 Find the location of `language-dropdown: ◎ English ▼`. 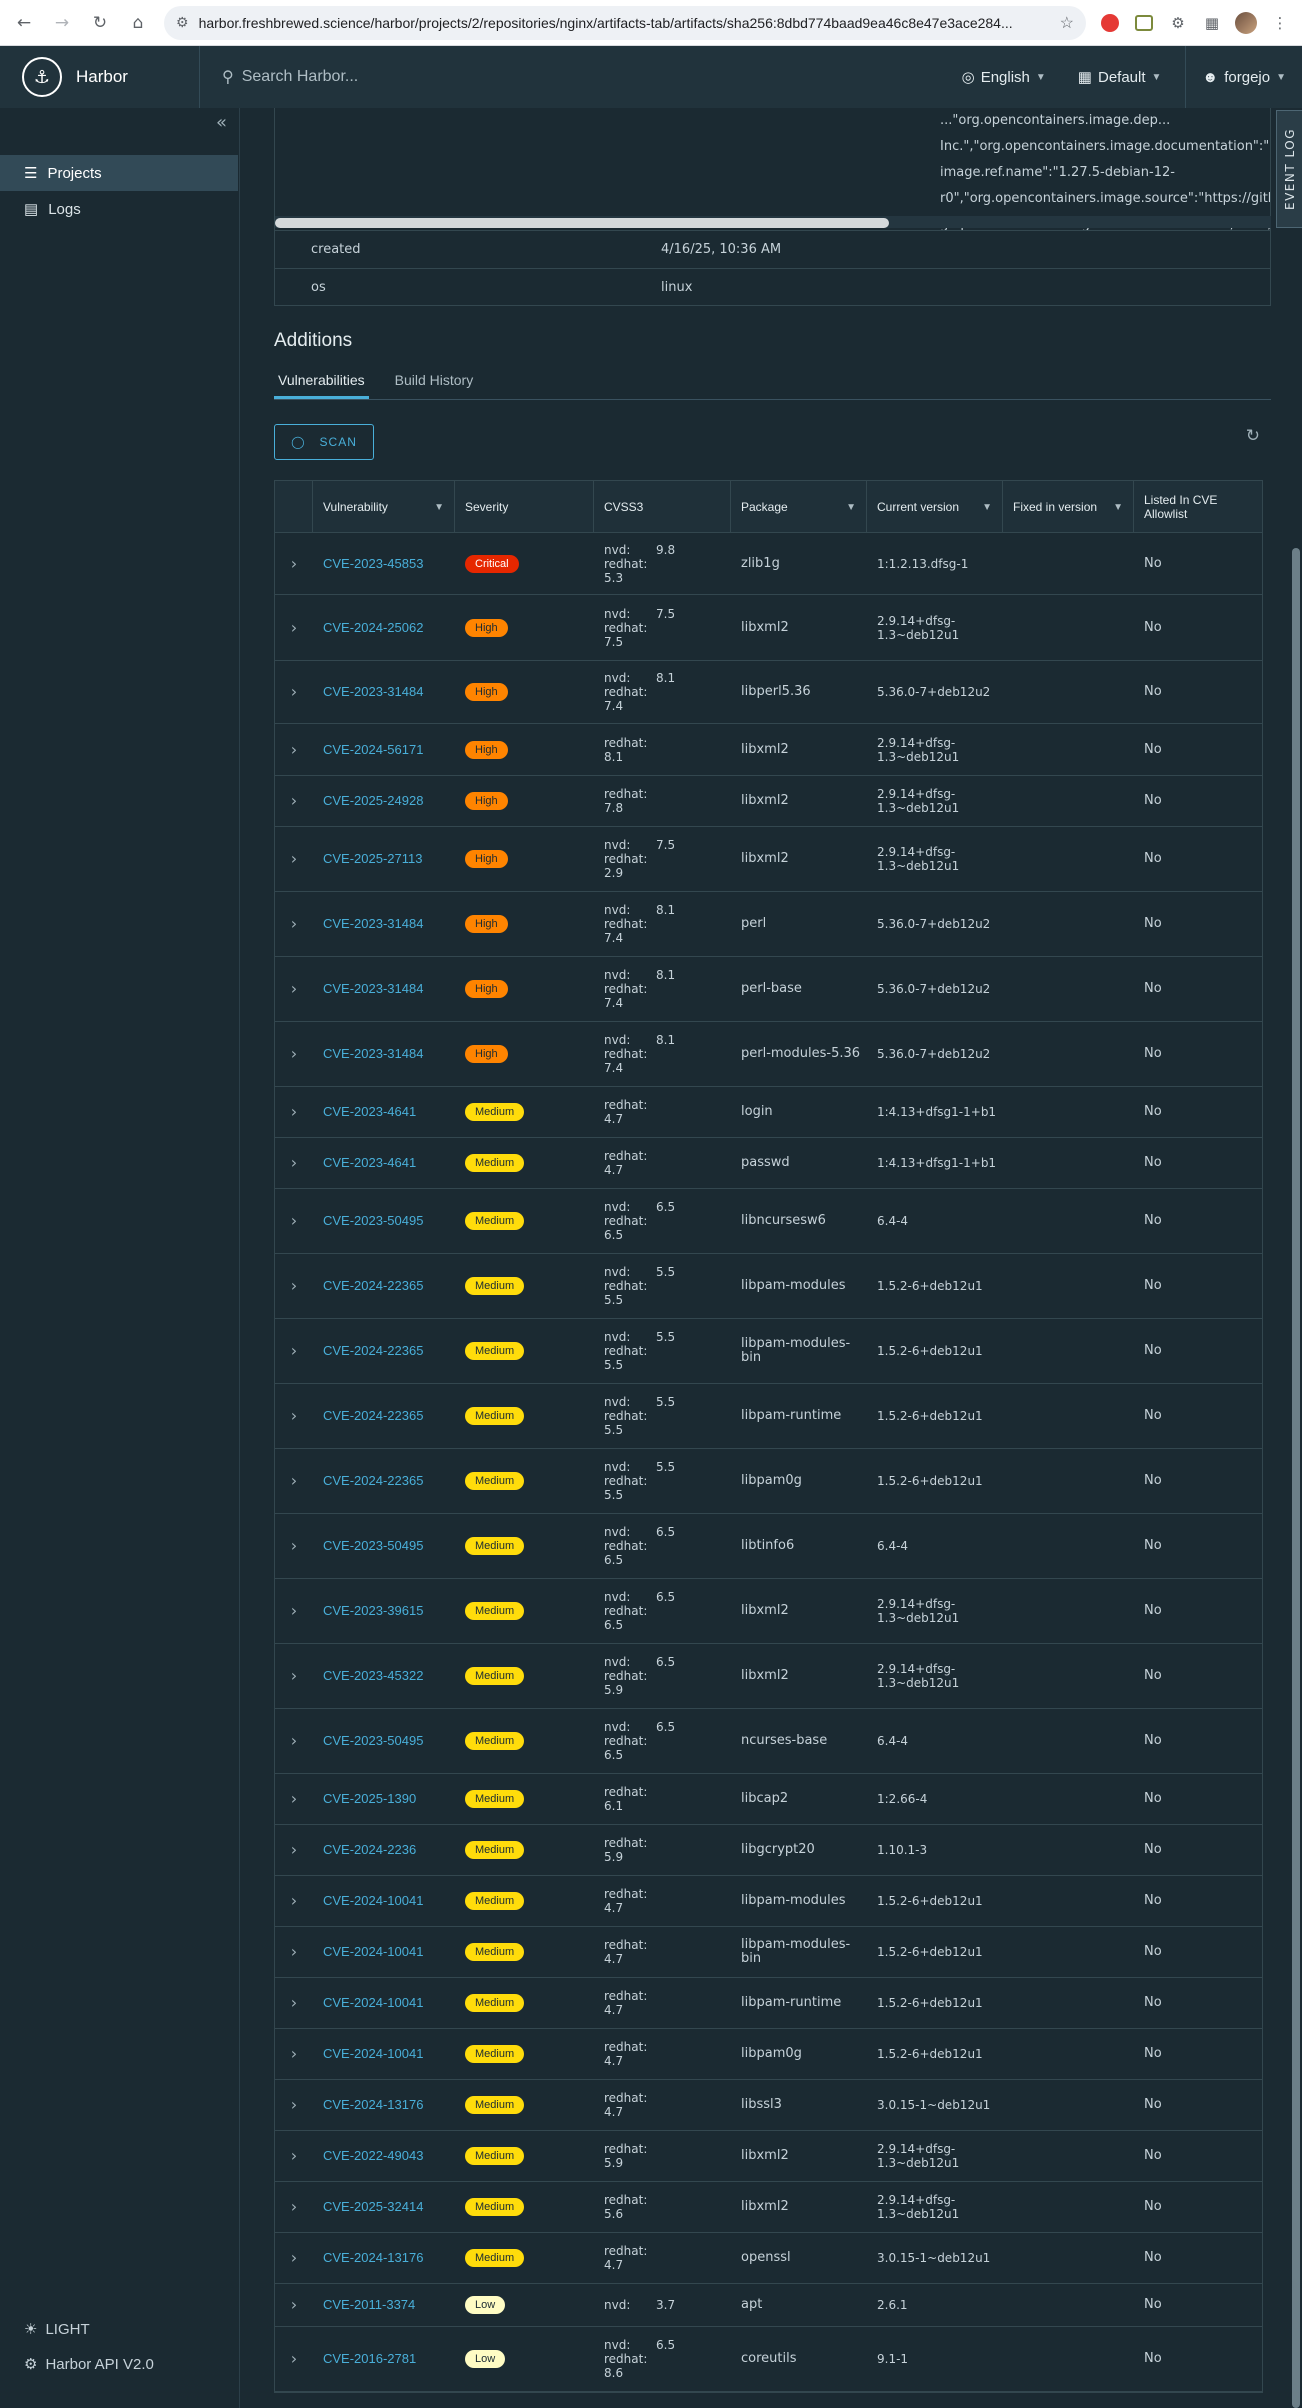

language-dropdown: ◎ English ▼ is located at coordinates (1004, 77).